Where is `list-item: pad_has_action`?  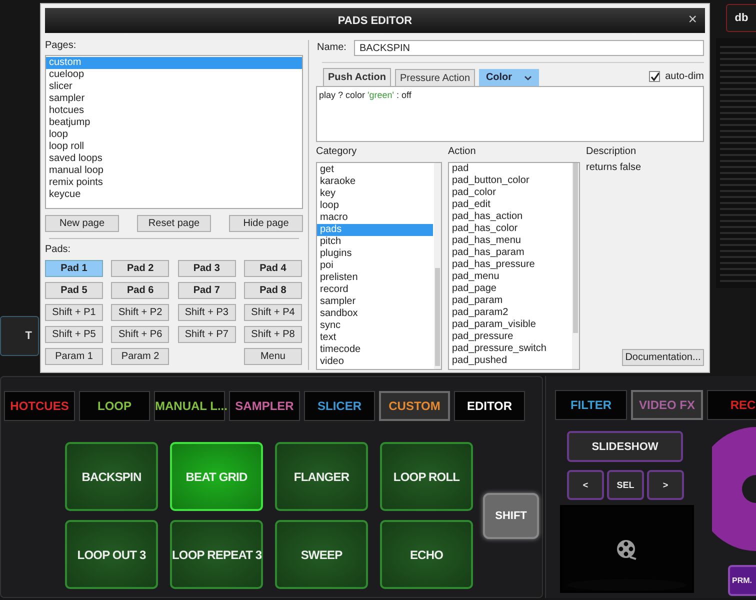 list-item: pad_has_action is located at coordinates (510, 217).